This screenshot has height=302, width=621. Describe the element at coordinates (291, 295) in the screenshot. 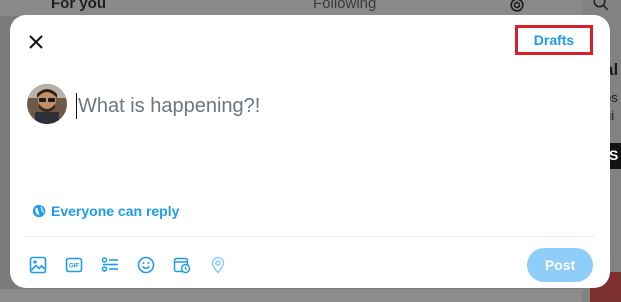

I see `background-bottom-strip` at that location.